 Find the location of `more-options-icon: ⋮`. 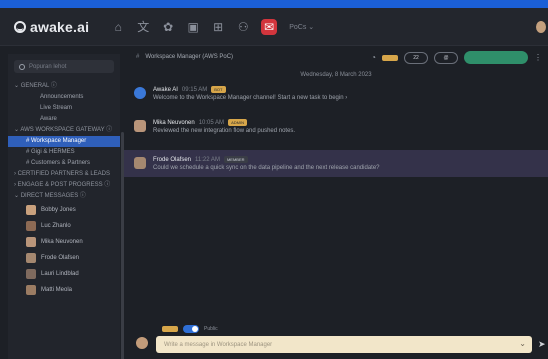

more-options-icon: ⋮ is located at coordinates (538, 57).